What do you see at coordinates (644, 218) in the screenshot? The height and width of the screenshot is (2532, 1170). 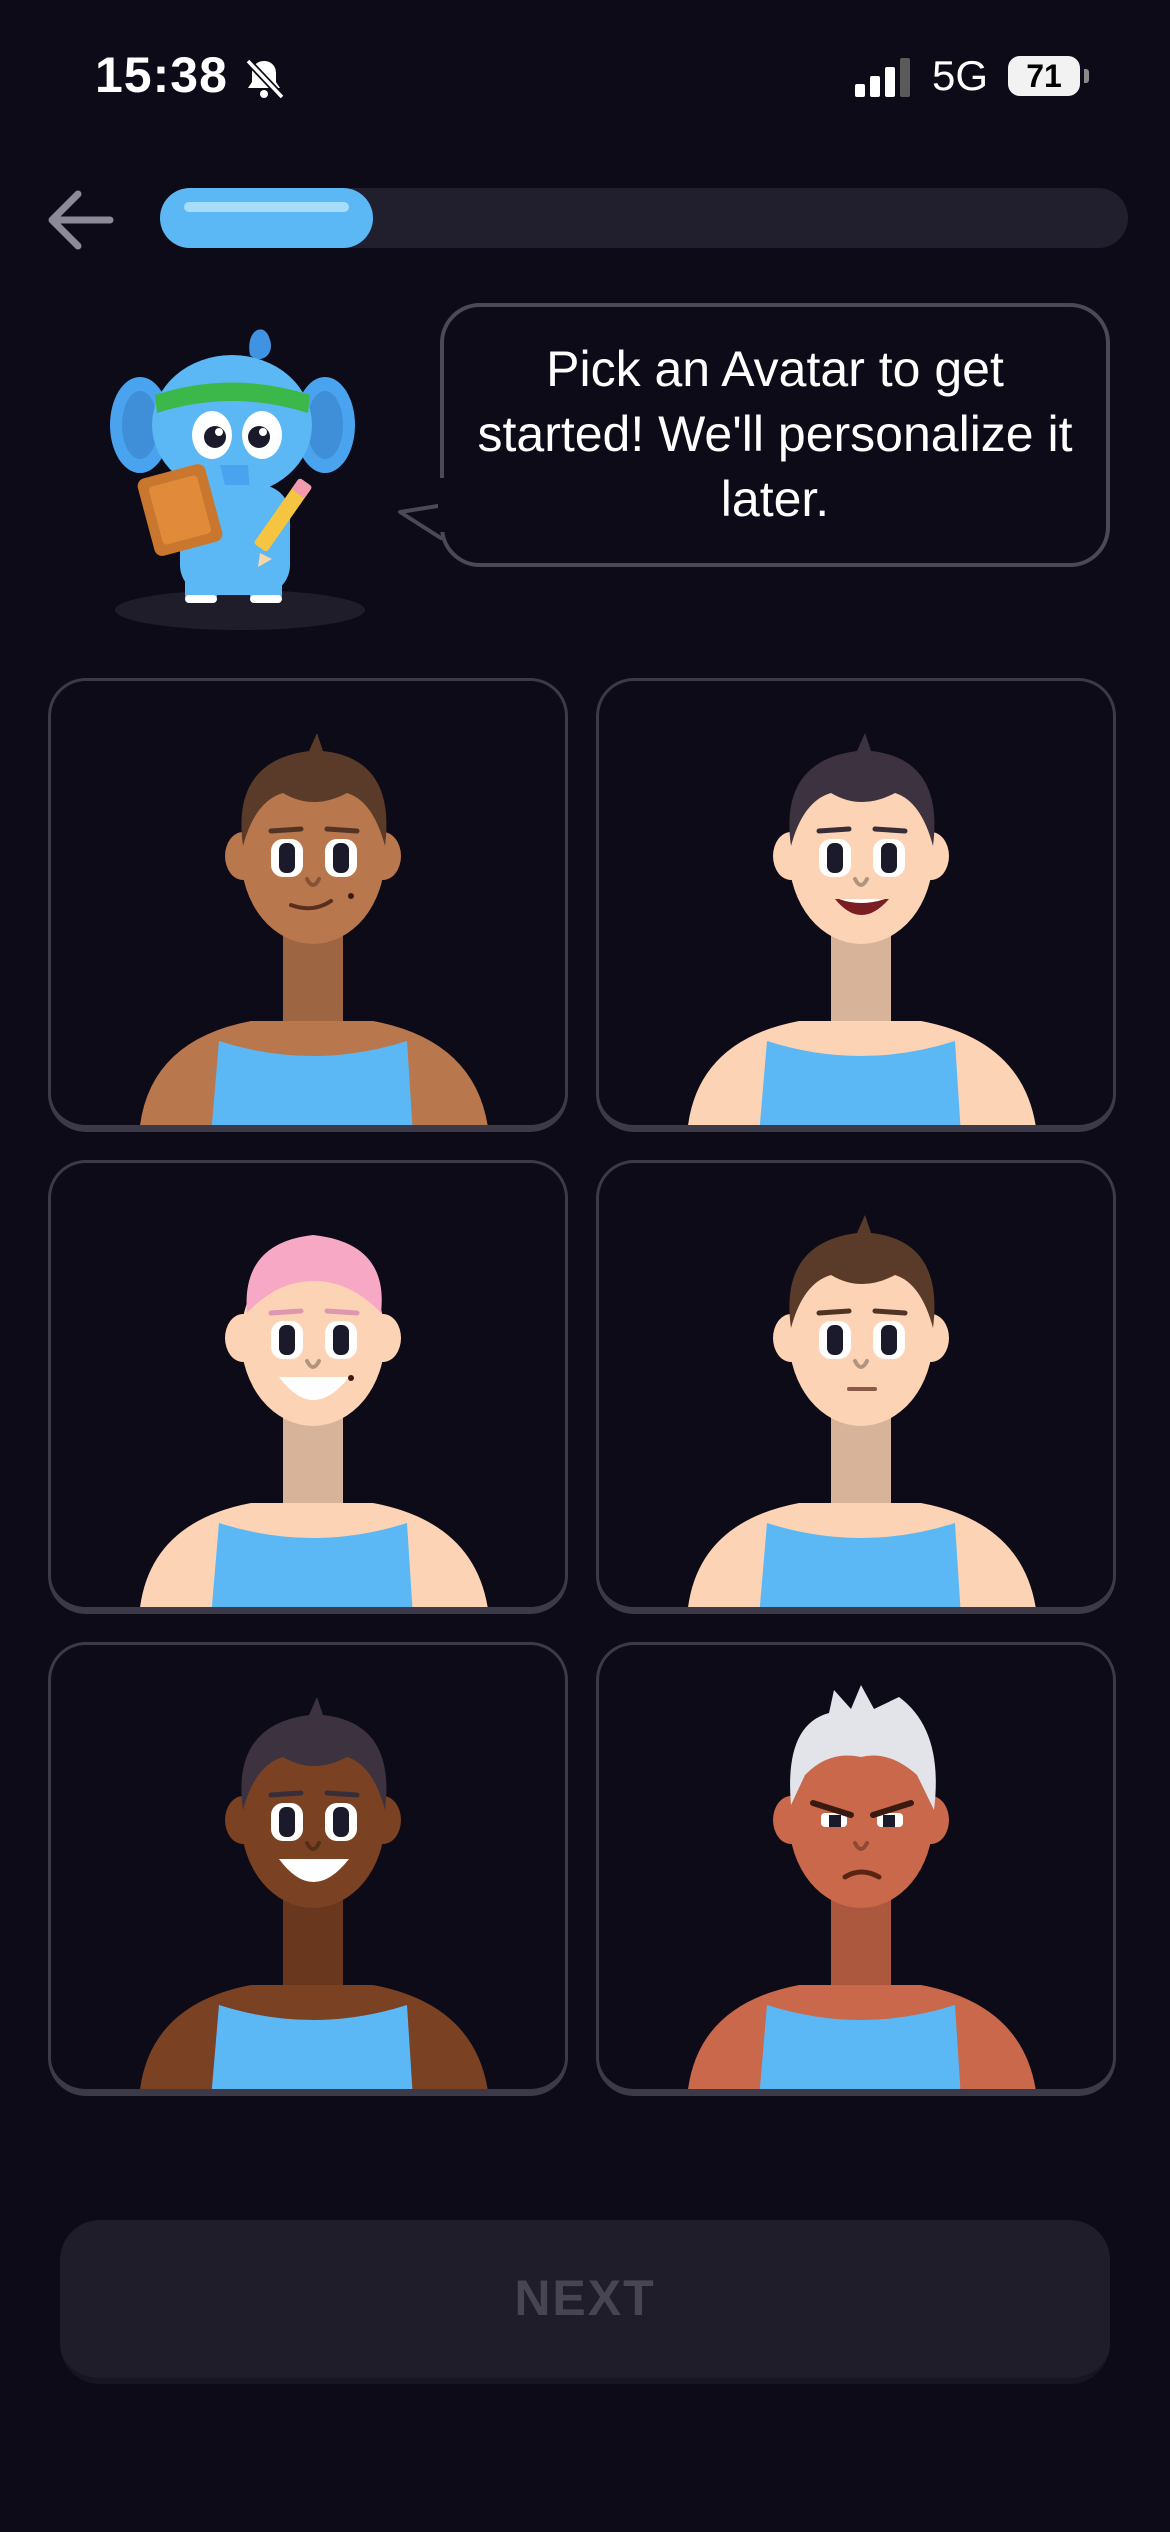 I see `progress-bar` at bounding box center [644, 218].